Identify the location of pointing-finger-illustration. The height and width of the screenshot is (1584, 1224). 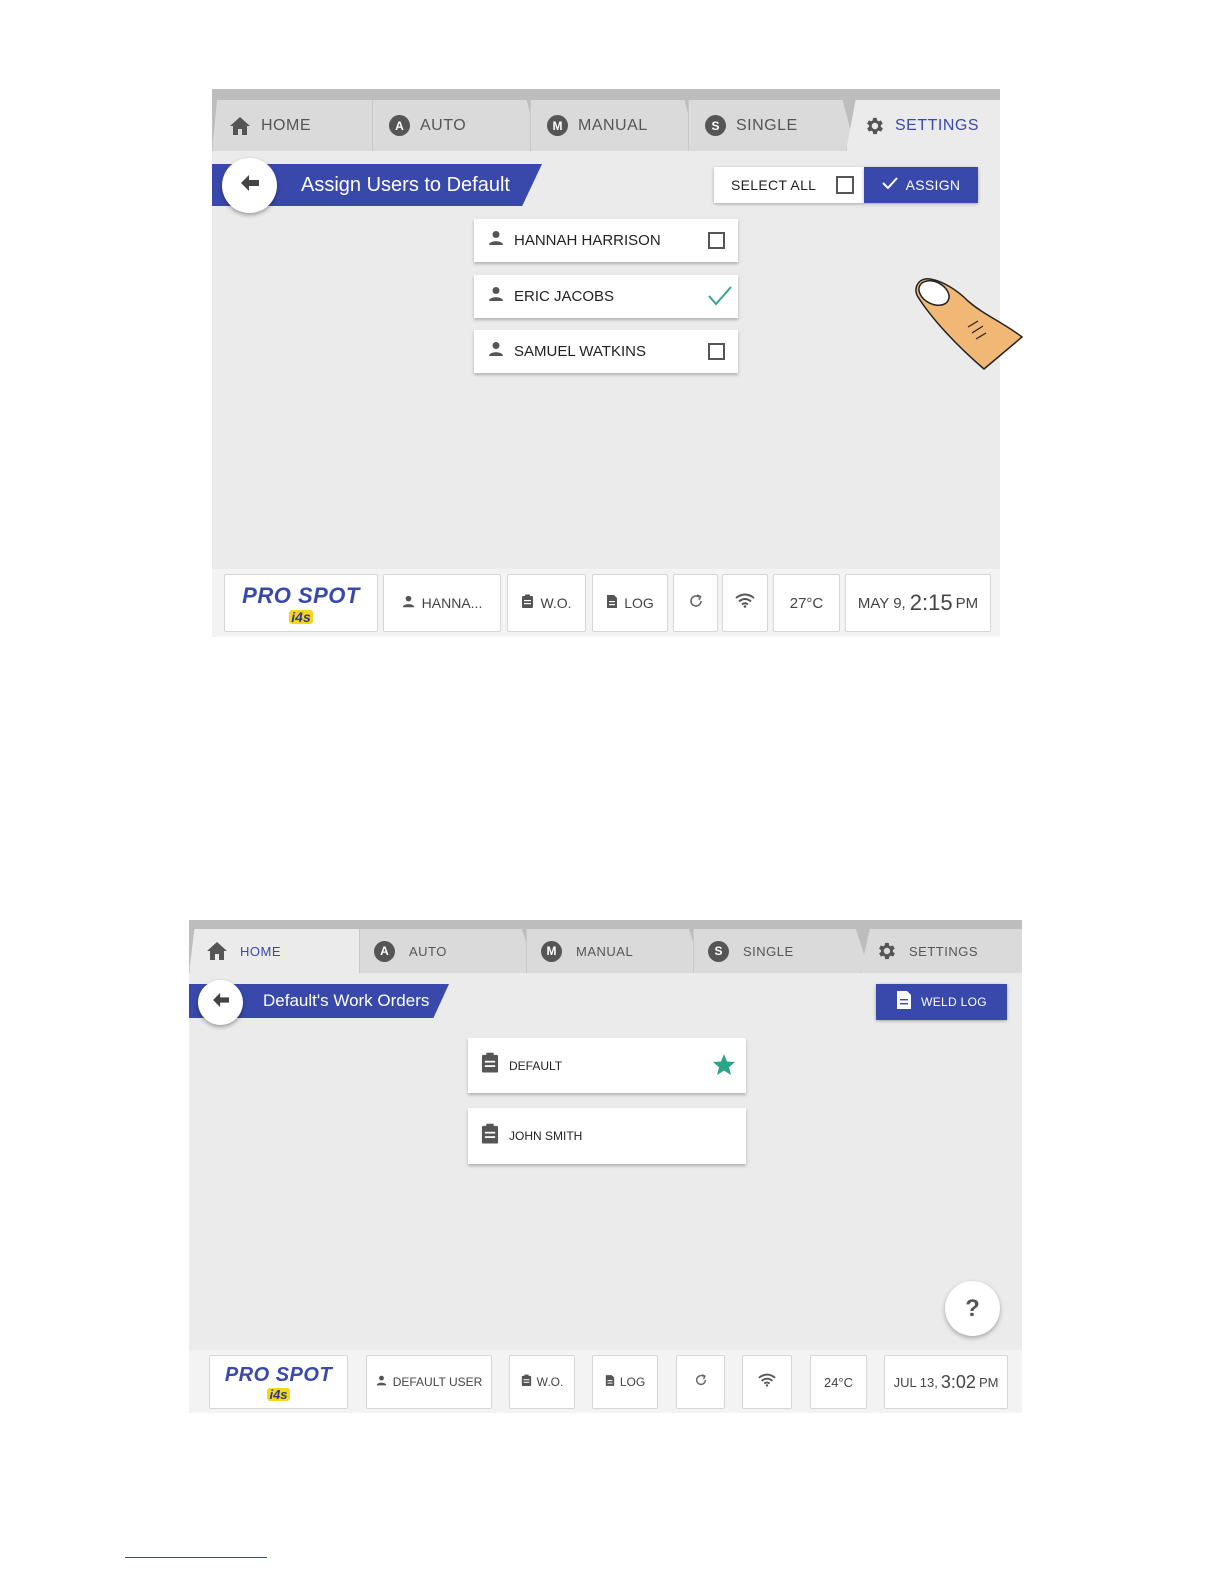
(968, 324).